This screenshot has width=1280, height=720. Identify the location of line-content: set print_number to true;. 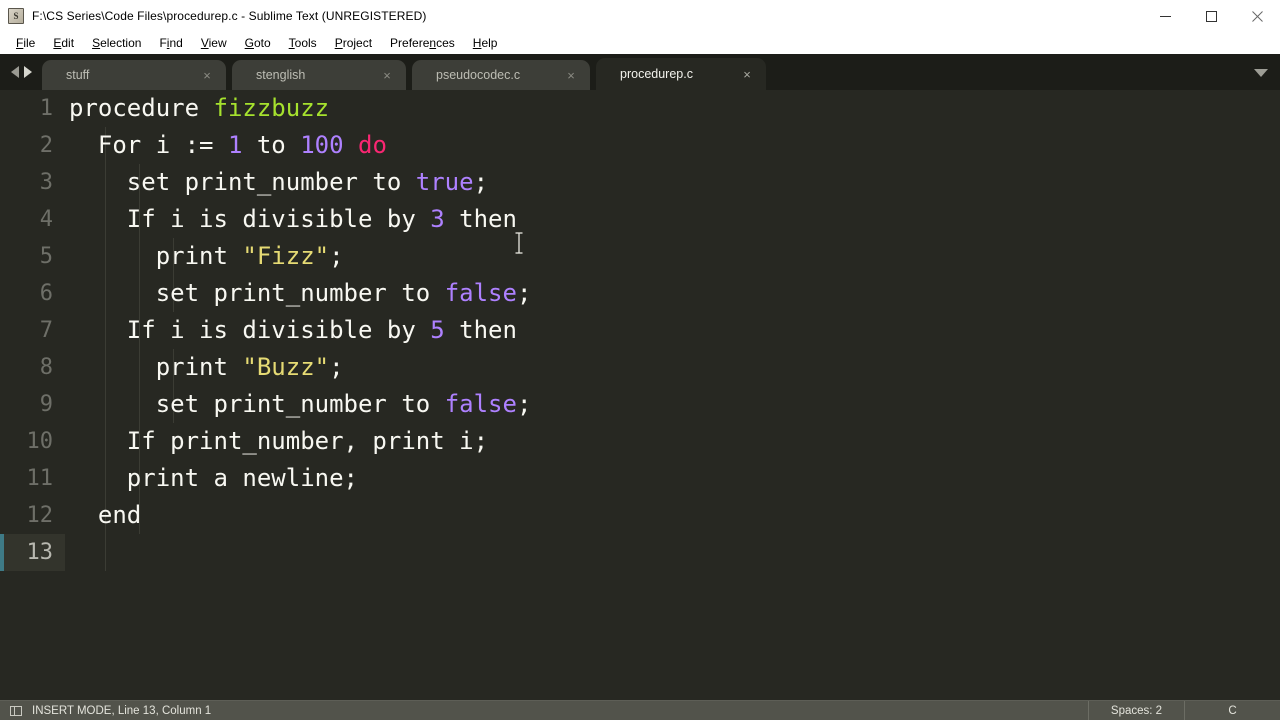
(279, 182).